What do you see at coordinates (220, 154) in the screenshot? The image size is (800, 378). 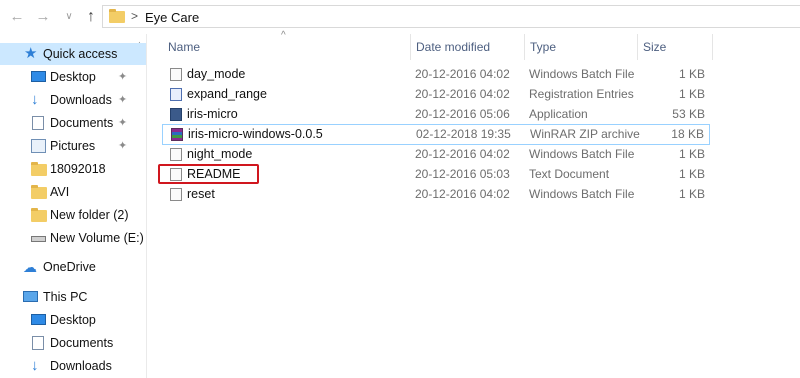 I see `file-name: night_mode` at bounding box center [220, 154].